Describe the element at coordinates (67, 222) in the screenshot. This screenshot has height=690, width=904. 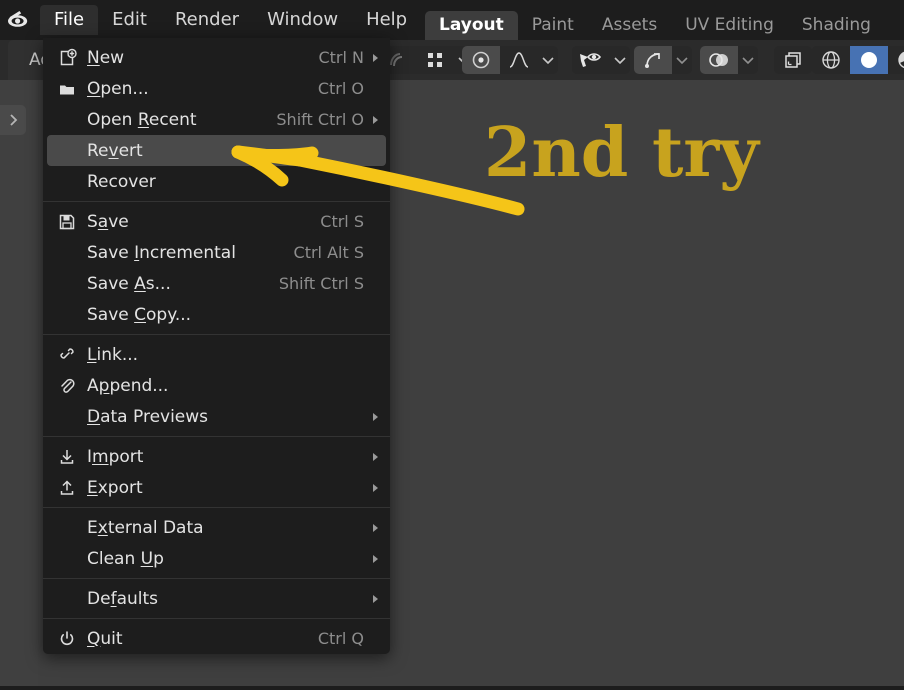
I see `save-floppy-icon` at that location.